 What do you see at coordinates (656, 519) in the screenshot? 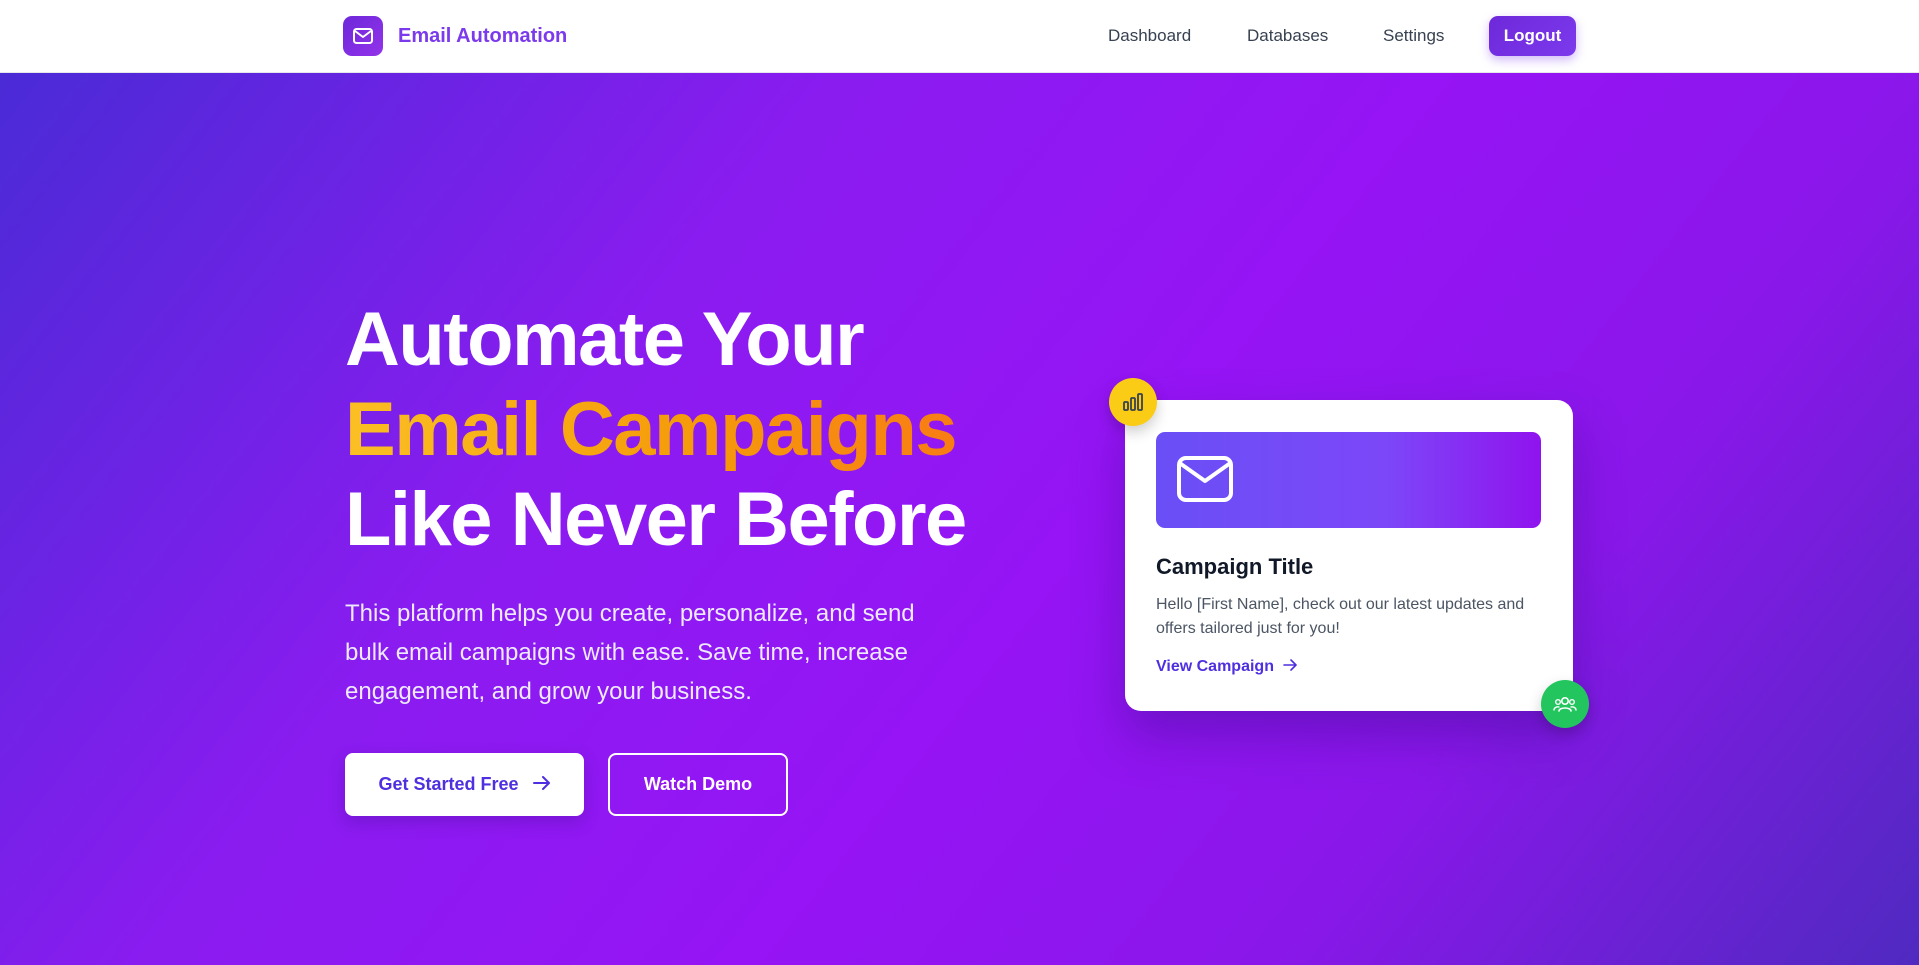
I see `headline-line-3: Like Never Before` at bounding box center [656, 519].